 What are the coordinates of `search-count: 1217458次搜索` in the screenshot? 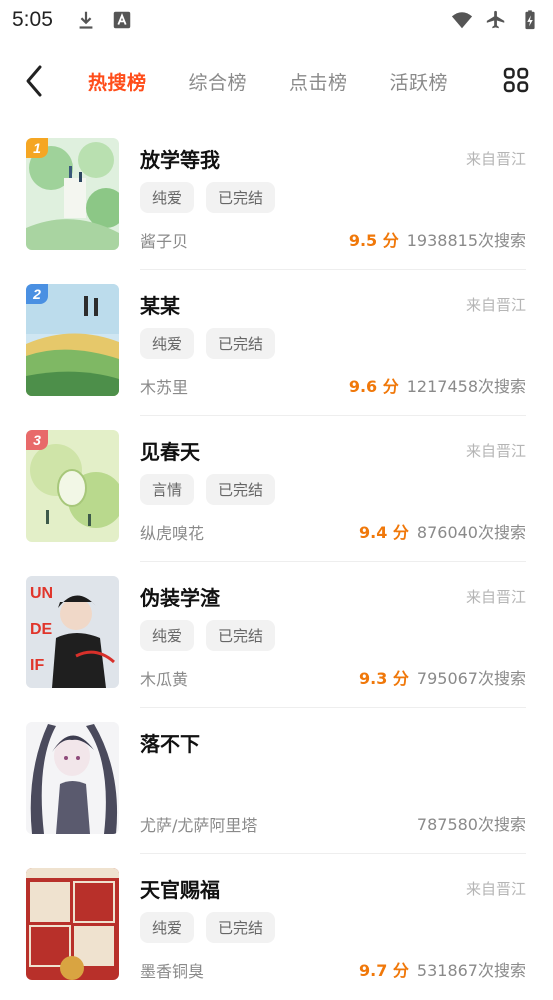 It's located at (466, 386).